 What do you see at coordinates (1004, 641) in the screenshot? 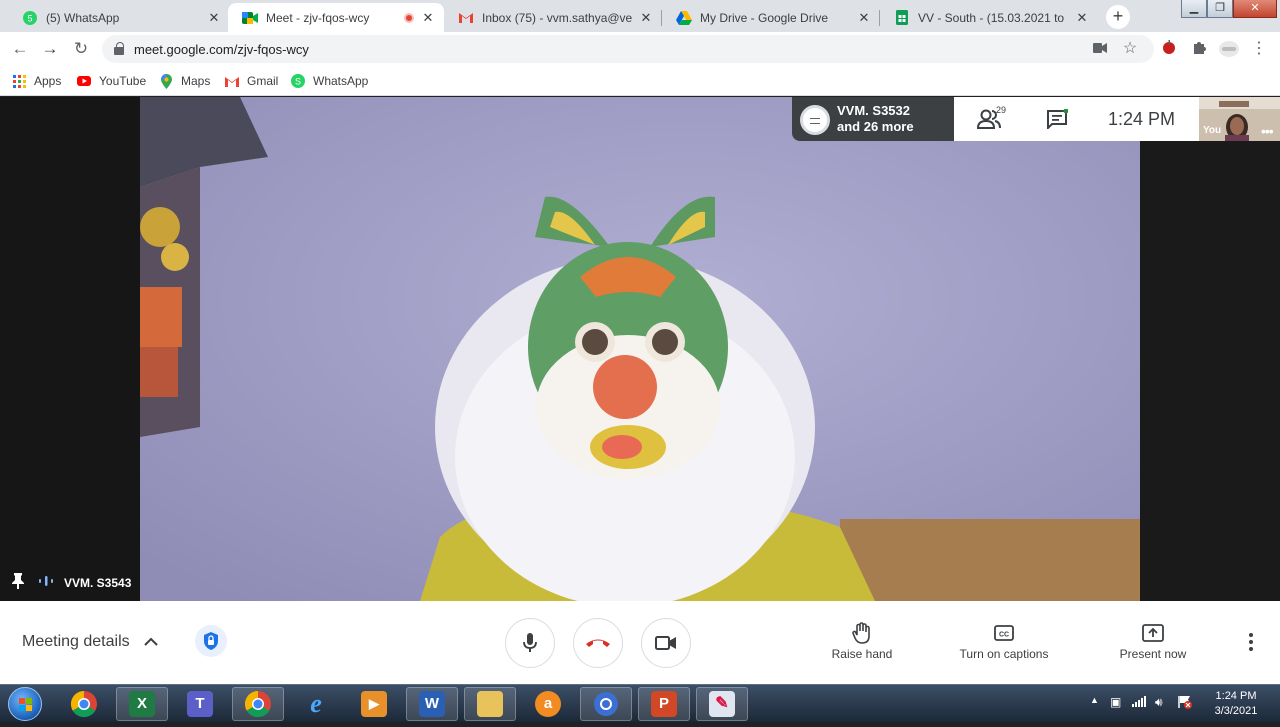
I see `captions-button: CC Turn on captions` at bounding box center [1004, 641].